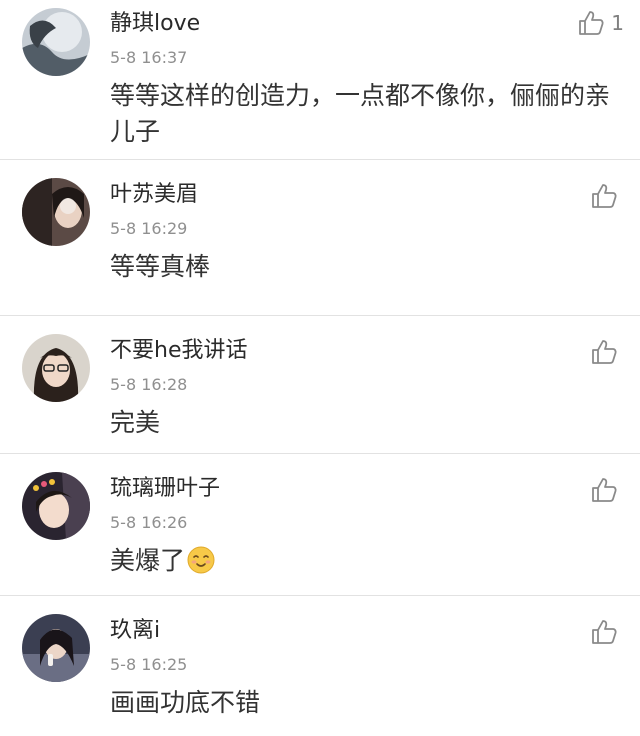 The width and height of the screenshot is (640, 736). Describe the element at coordinates (154, 195) in the screenshot. I see `username: 叶苏美眉` at that location.